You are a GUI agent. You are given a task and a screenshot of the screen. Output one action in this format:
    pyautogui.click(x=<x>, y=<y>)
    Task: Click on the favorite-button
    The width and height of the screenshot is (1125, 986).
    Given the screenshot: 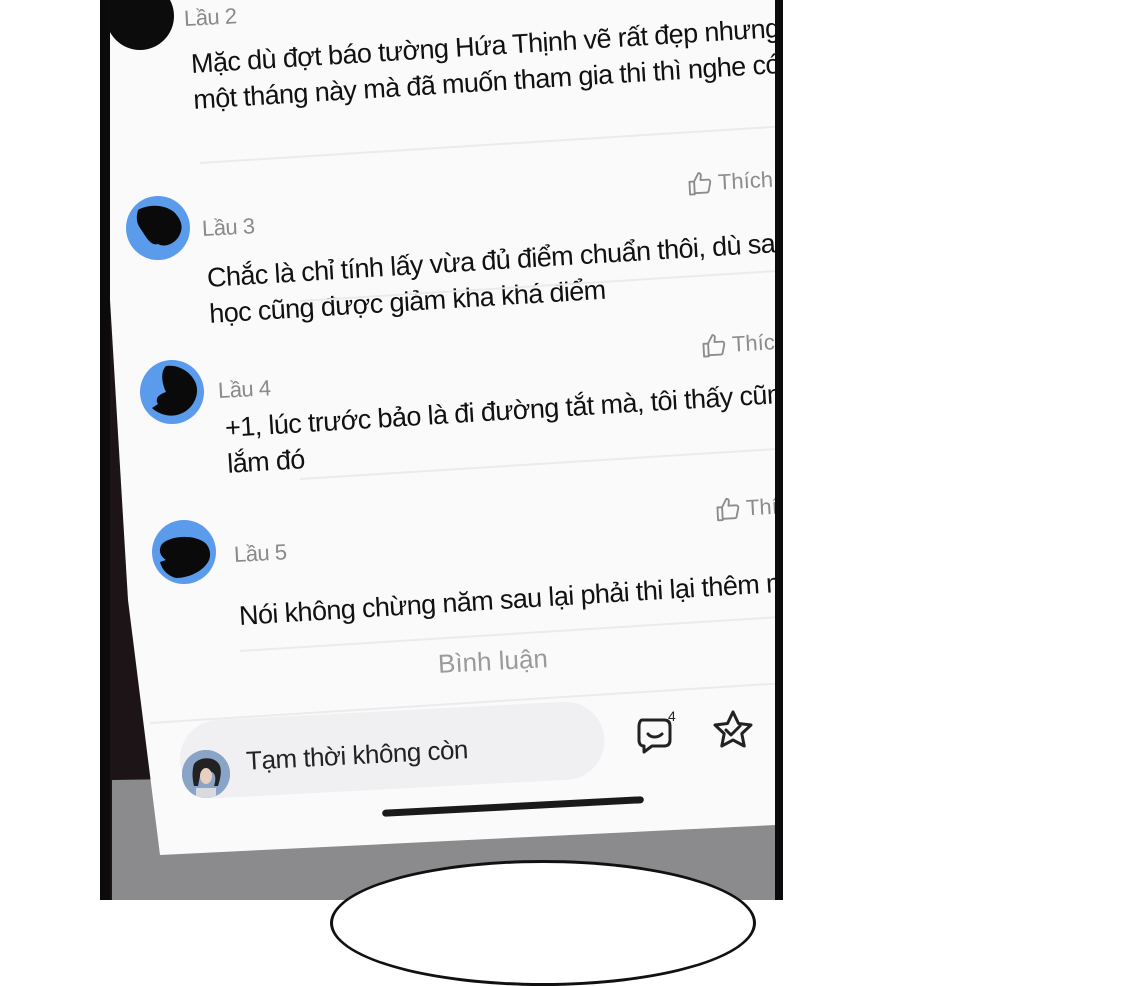 What is the action you would take?
    pyautogui.click(x=733, y=733)
    